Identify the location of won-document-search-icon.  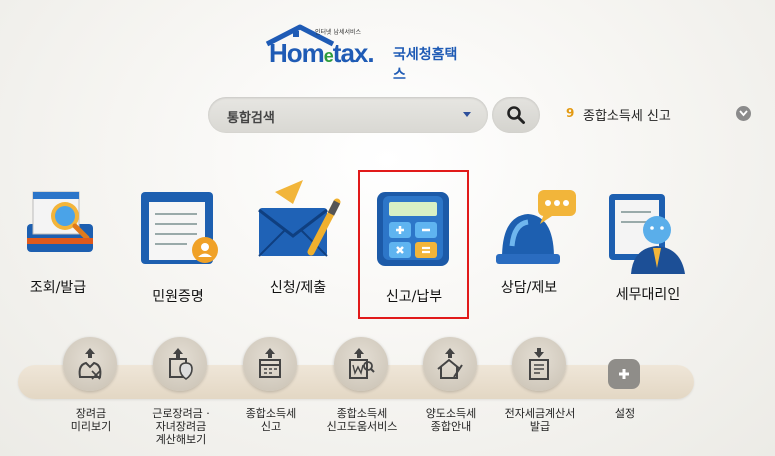
(362, 363).